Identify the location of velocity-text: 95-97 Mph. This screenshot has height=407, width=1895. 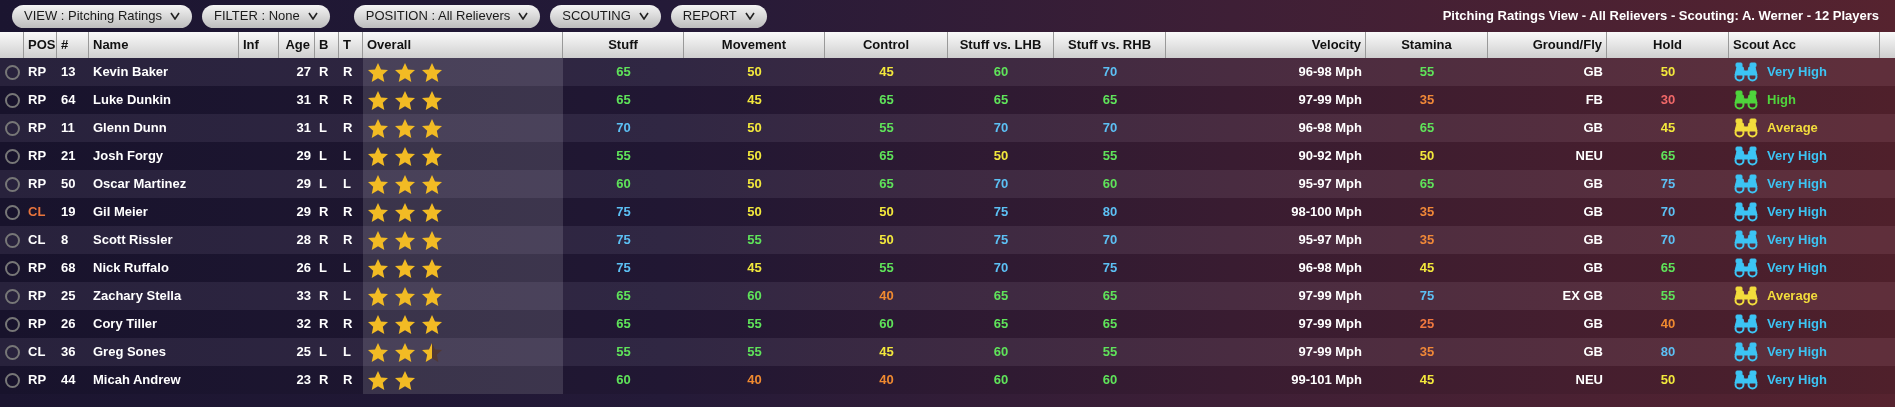
(1330, 184).